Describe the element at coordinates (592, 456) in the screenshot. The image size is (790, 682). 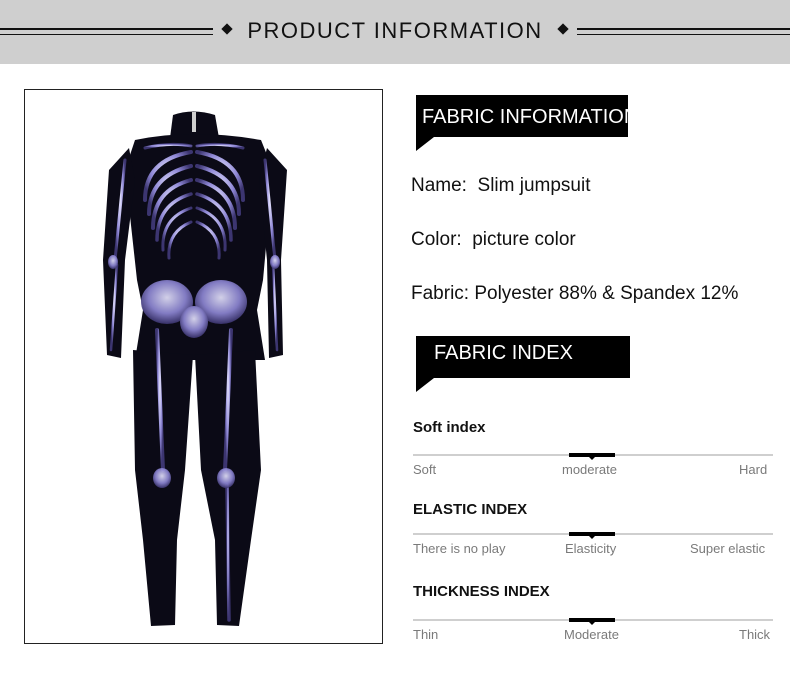
I see `soft-index-marker` at that location.